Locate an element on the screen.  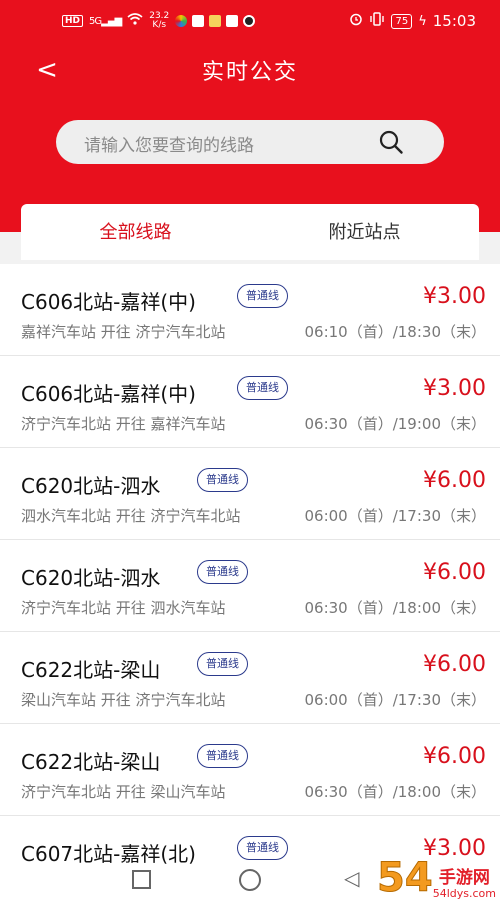
charging-icon: ϟ is located at coordinates (422, 21).